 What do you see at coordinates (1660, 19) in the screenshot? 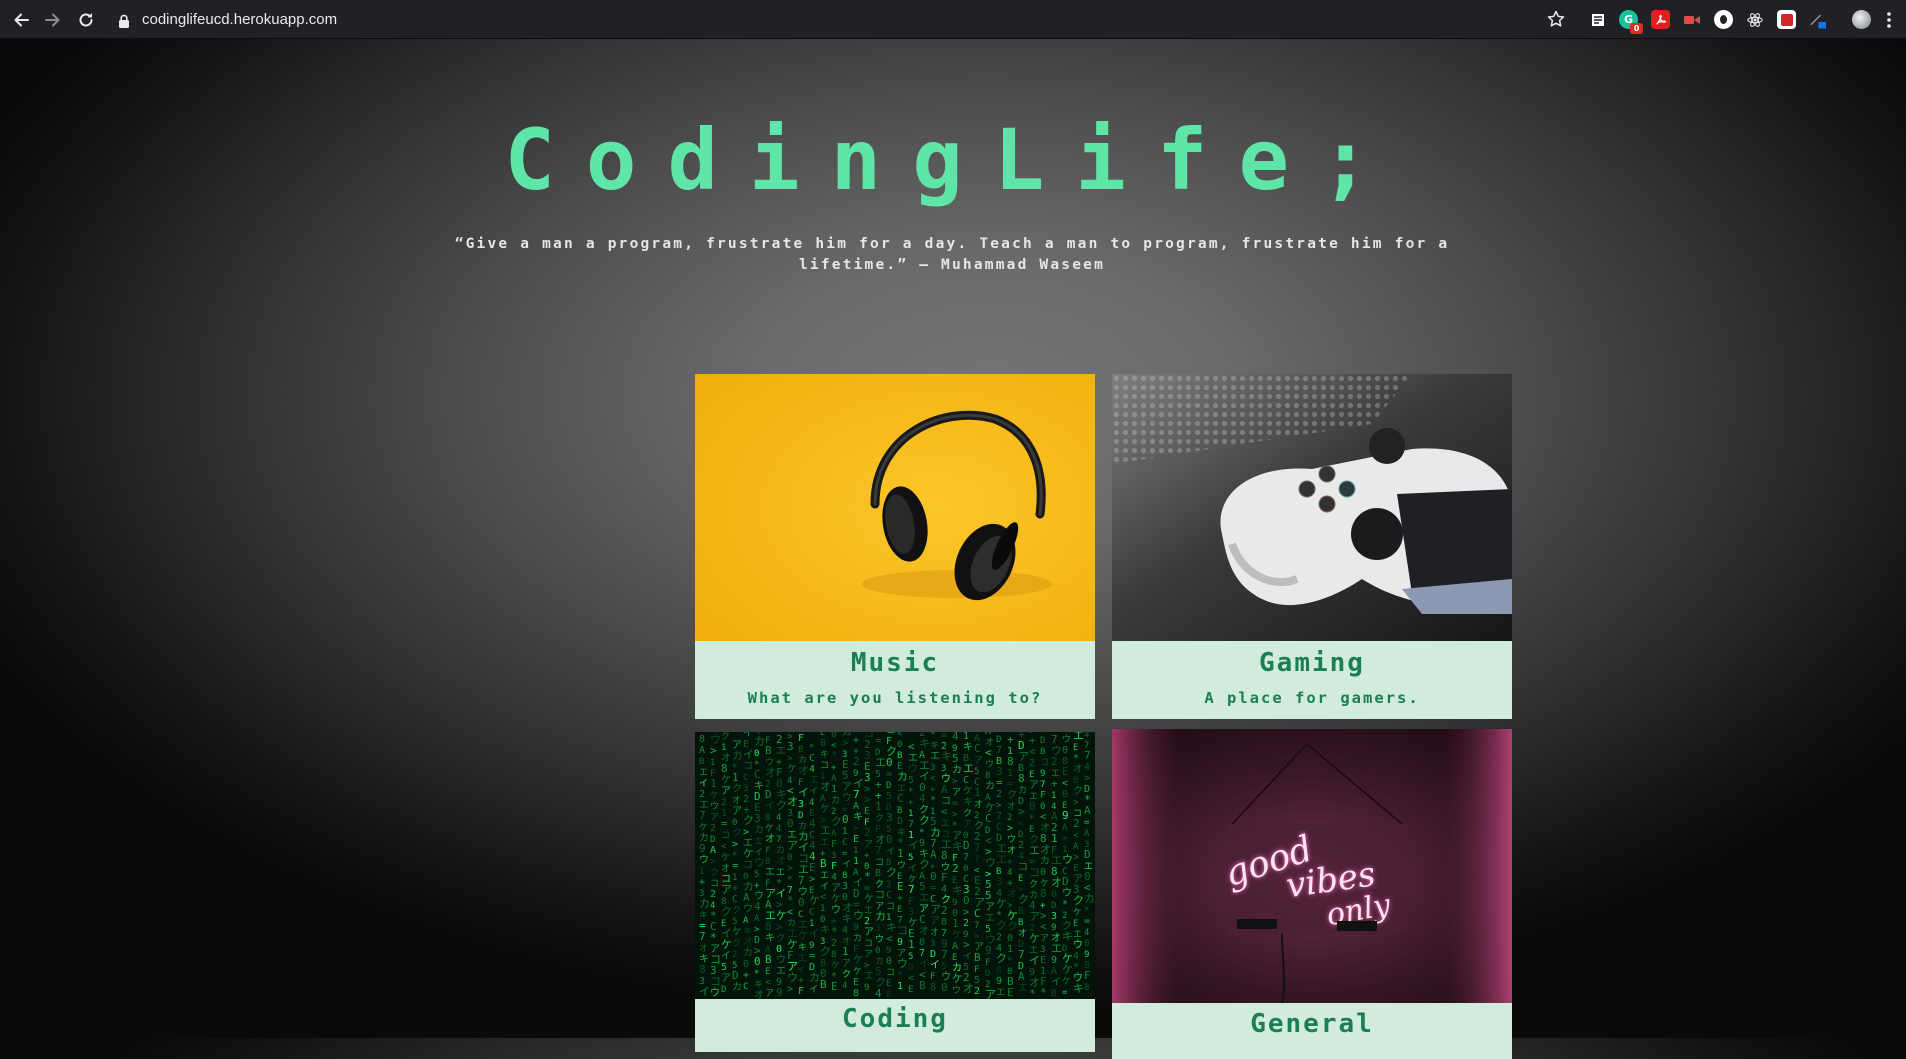
I see `pdf-icon` at bounding box center [1660, 19].